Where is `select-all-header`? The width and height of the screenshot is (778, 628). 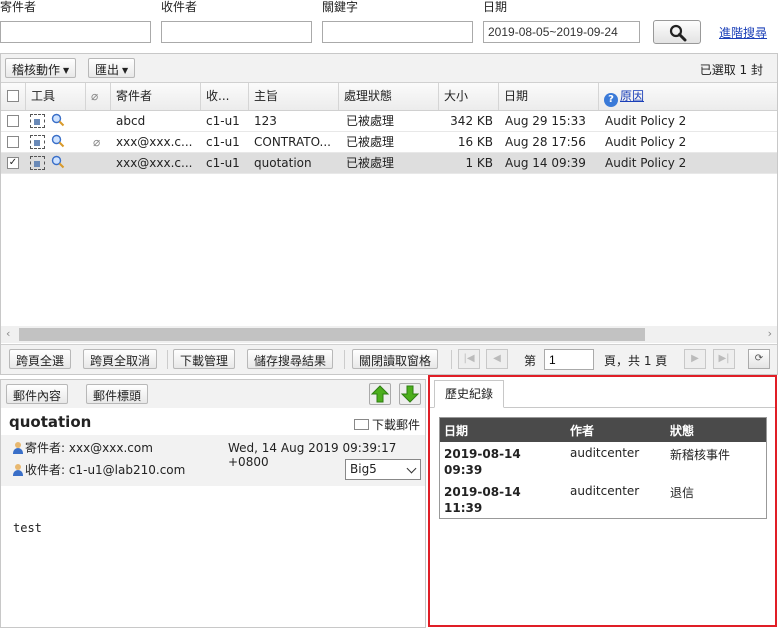 select-all-header is located at coordinates (13, 96).